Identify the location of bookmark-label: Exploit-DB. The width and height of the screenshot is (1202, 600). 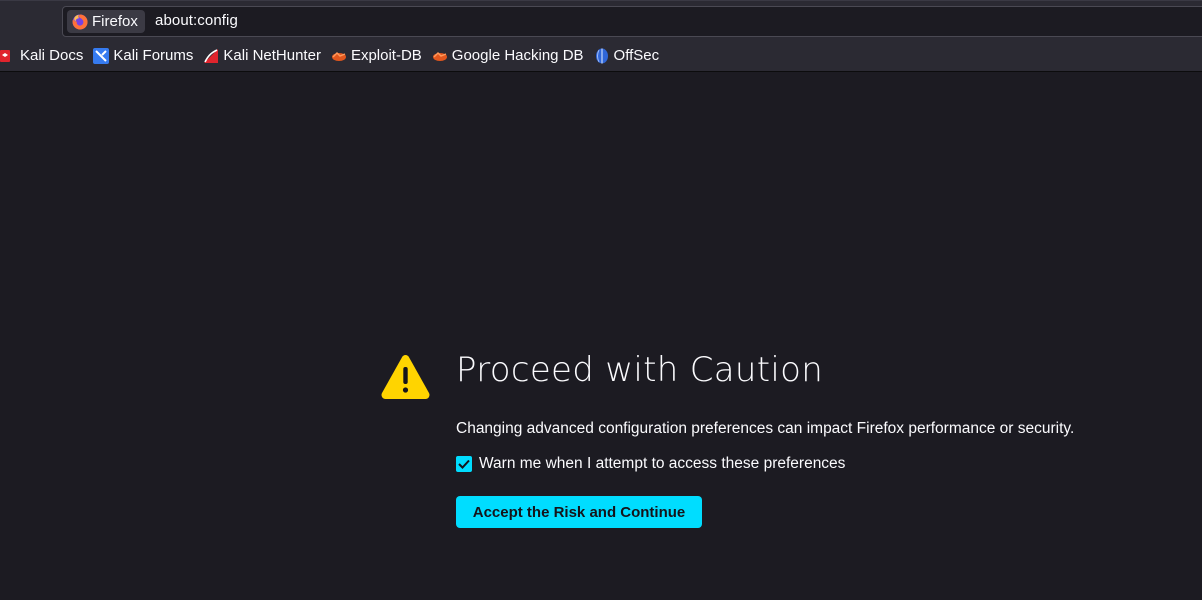
(386, 55).